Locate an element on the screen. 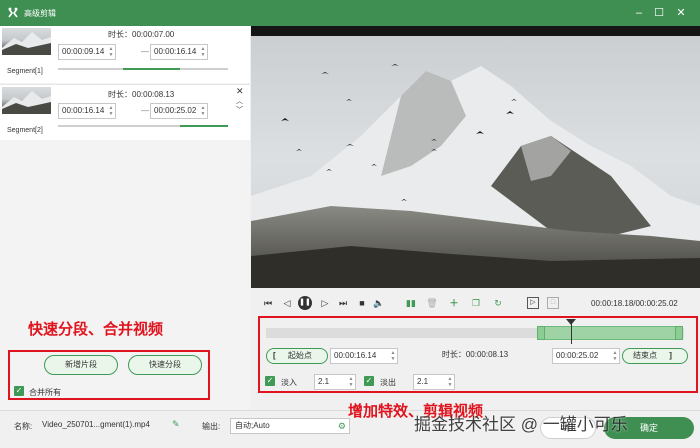 The width and height of the screenshot is (700, 448). watermark-text: 掘金技术社区 @ 一罐小可乐 is located at coordinates (521, 424).